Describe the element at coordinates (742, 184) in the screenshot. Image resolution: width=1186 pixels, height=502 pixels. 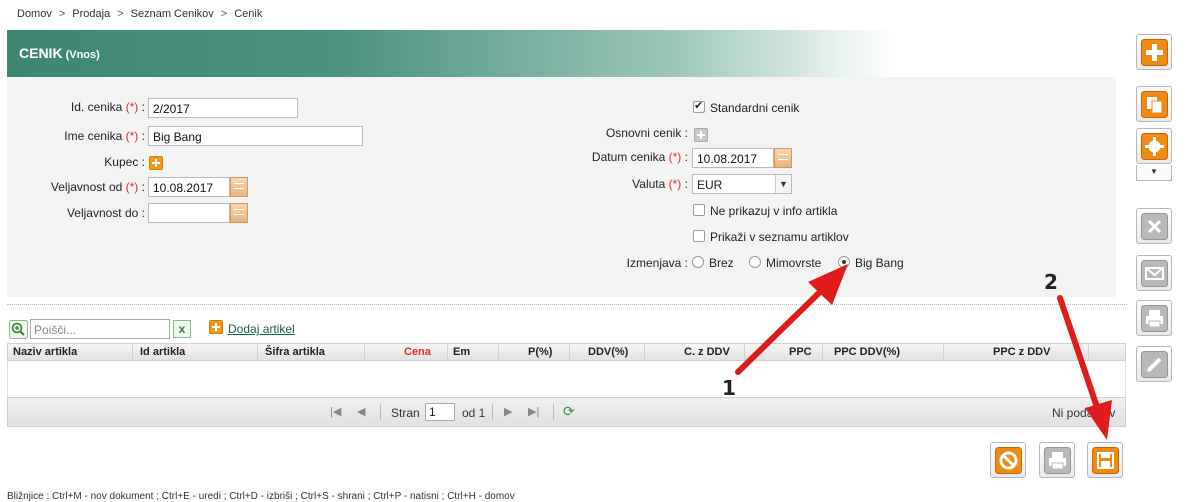
I see `currency-select: EUR ▼` at that location.